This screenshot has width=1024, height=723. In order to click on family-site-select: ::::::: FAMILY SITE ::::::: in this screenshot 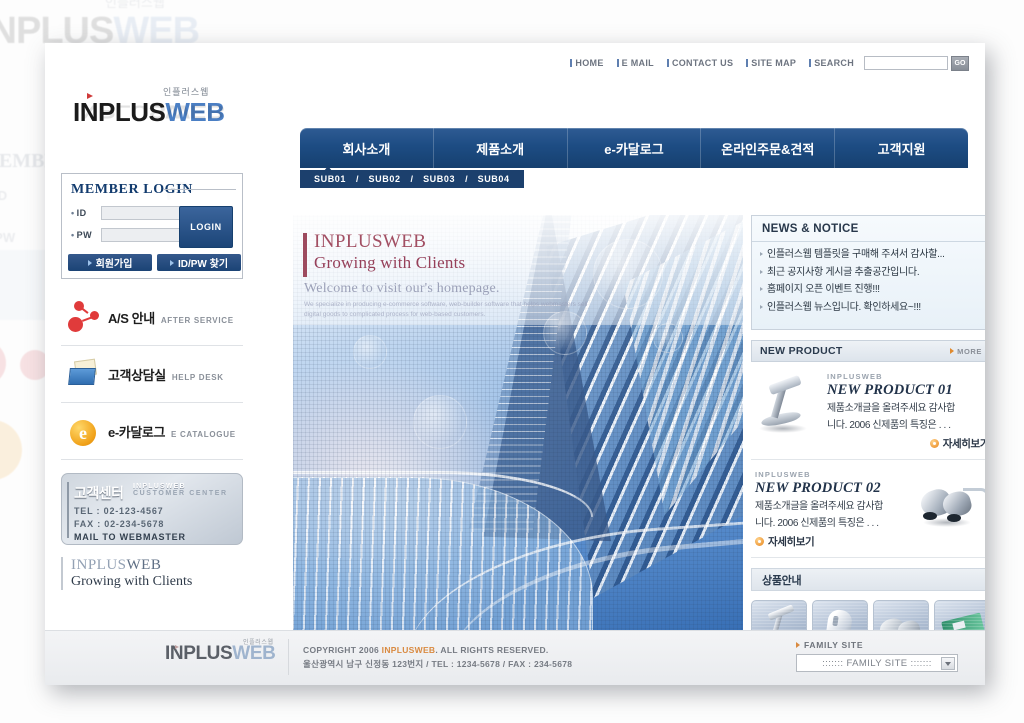, I will do `click(877, 663)`.